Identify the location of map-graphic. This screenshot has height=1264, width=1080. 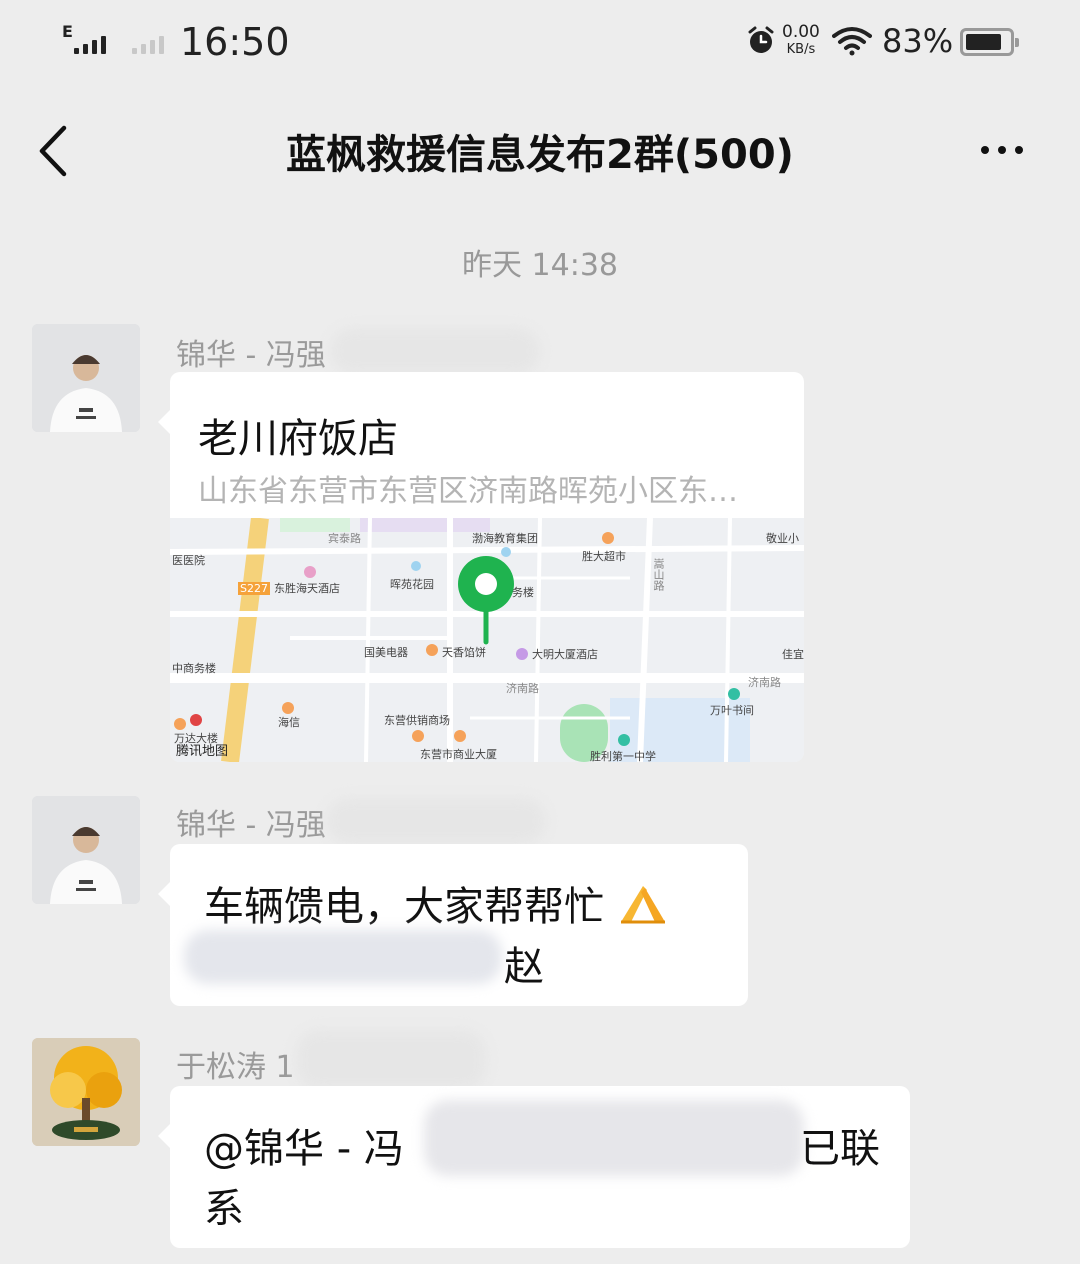
(487, 640).